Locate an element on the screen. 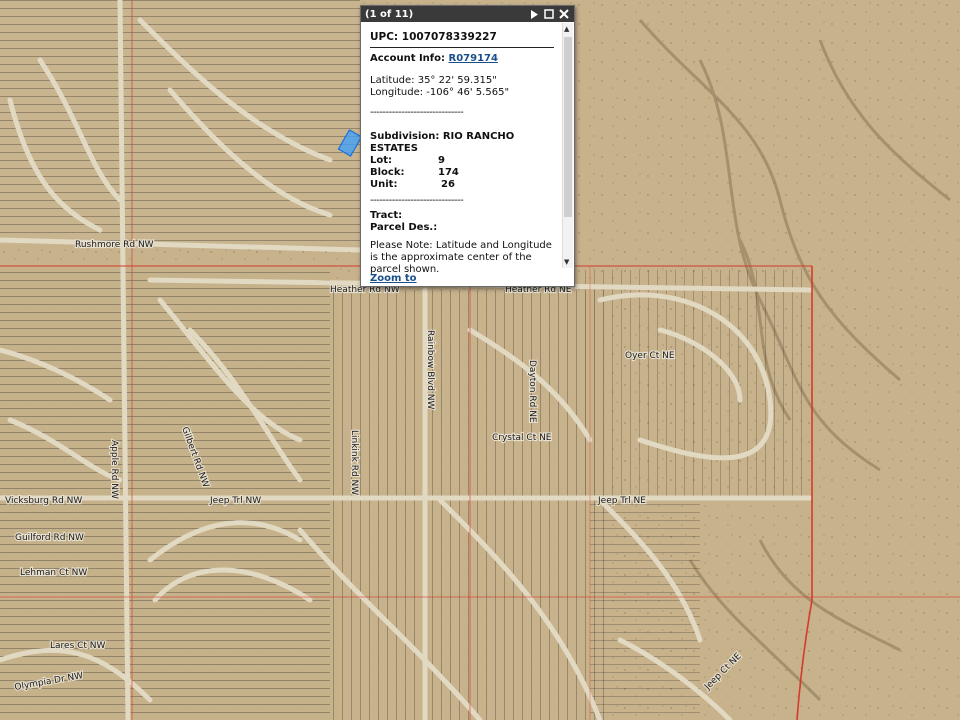 Image resolution: width=960 pixels, height=720 pixels. maximize-icon is located at coordinates (549, 14).